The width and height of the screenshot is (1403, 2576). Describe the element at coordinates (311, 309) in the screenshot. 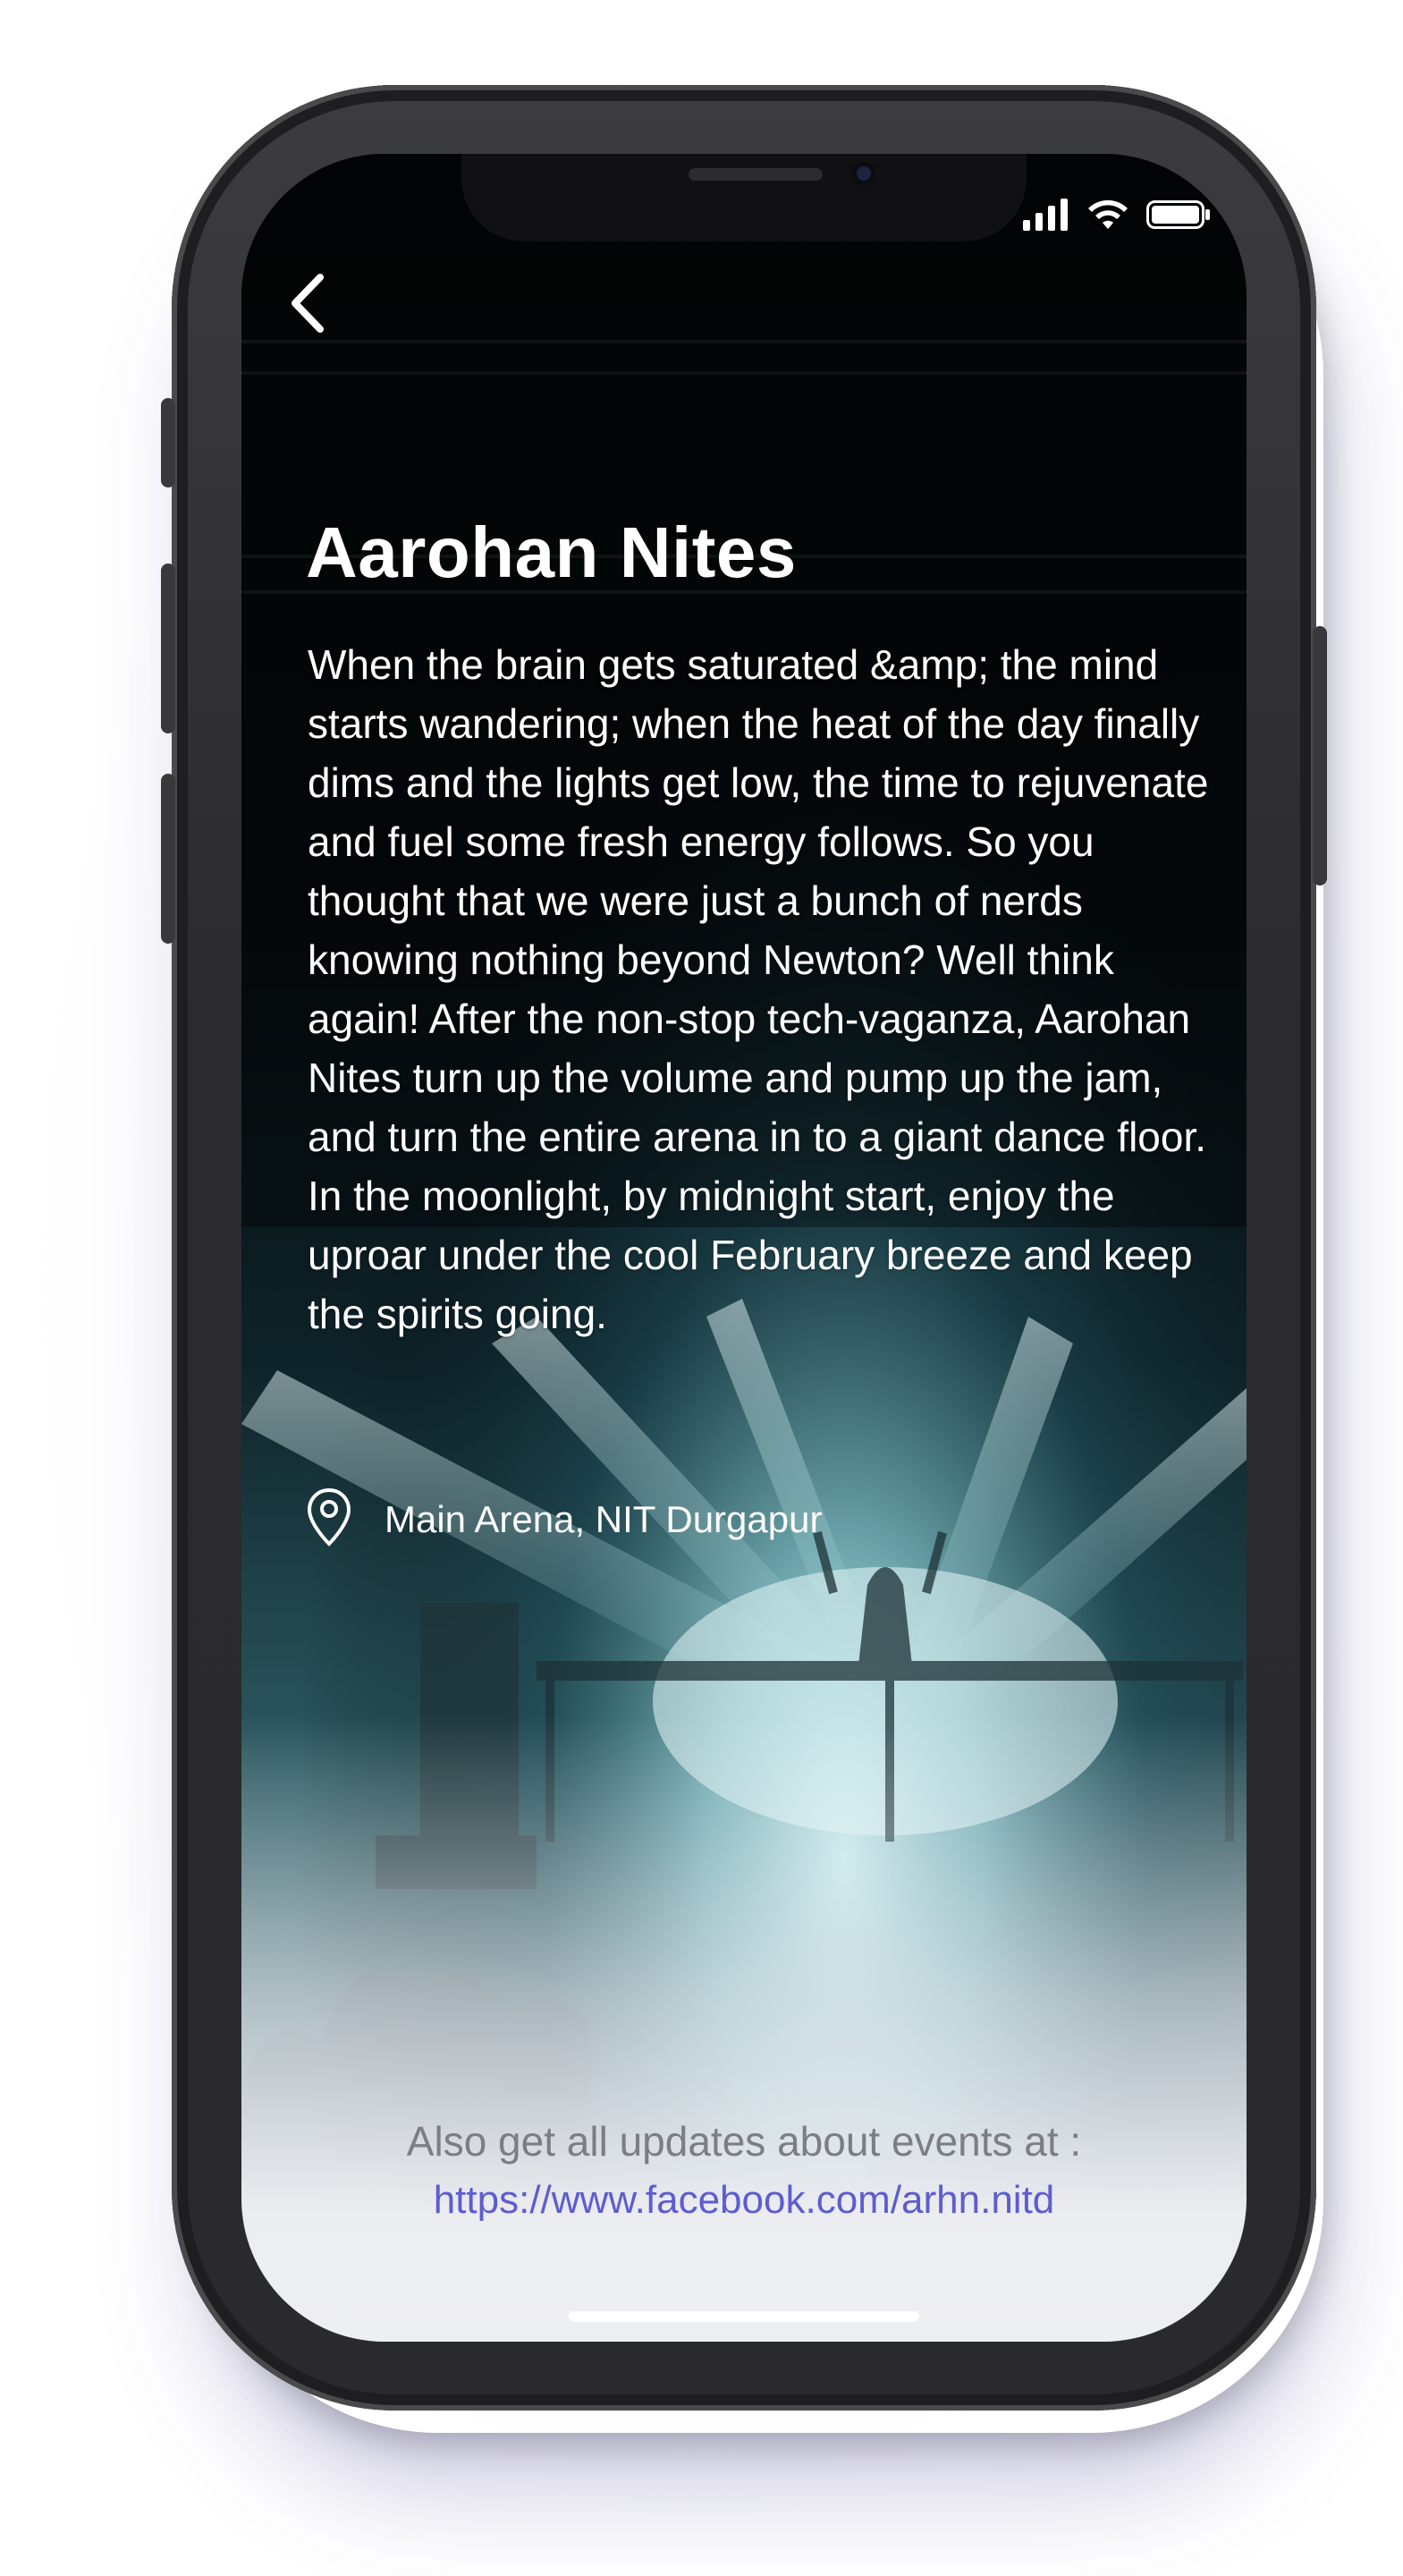

I see `chevron-left-icon` at that location.